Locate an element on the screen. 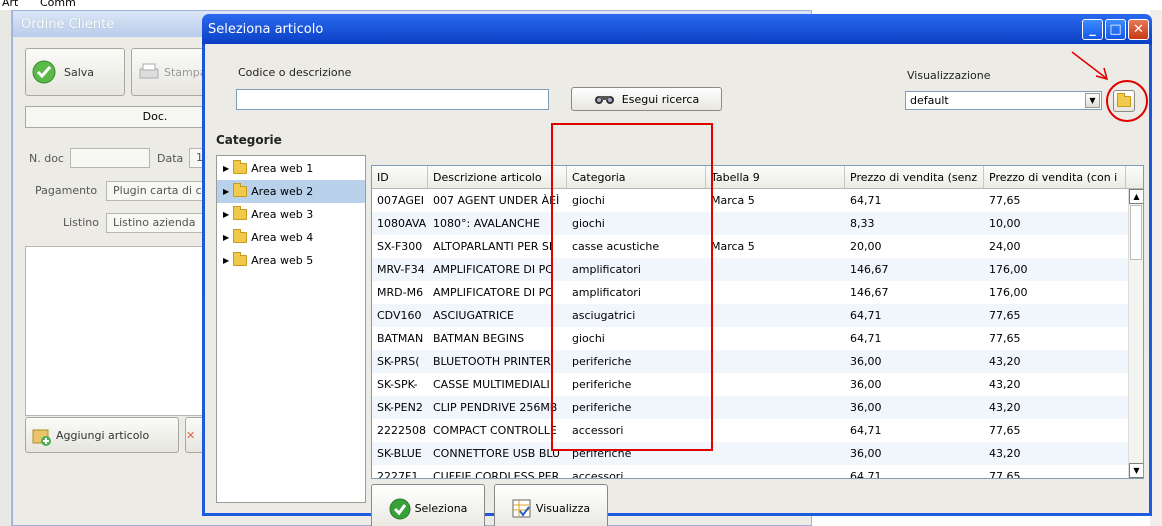 This screenshot has width=1162, height=526. select-button: Seleziona is located at coordinates (428, 505).